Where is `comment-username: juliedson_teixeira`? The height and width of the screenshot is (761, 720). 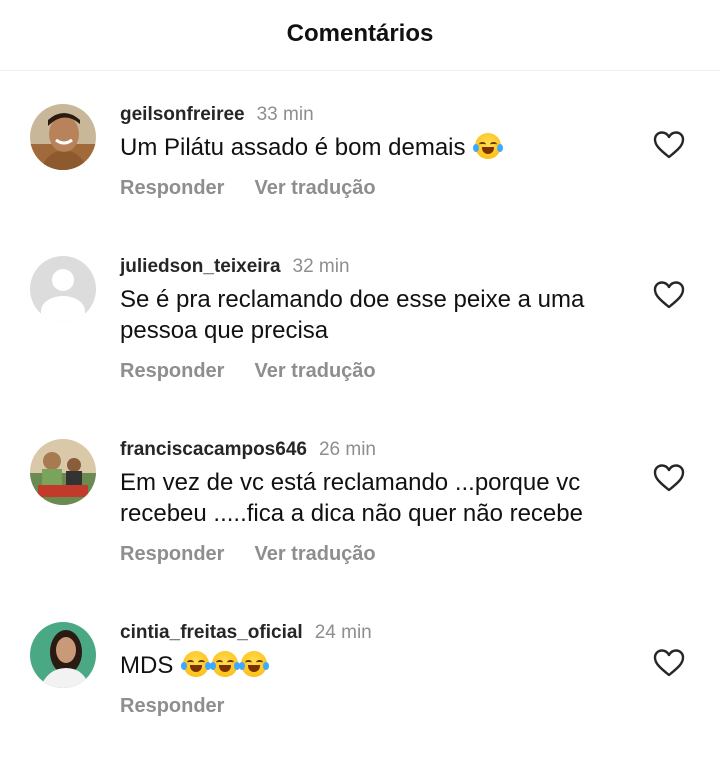 comment-username: juliedson_teixeira is located at coordinates (200, 267).